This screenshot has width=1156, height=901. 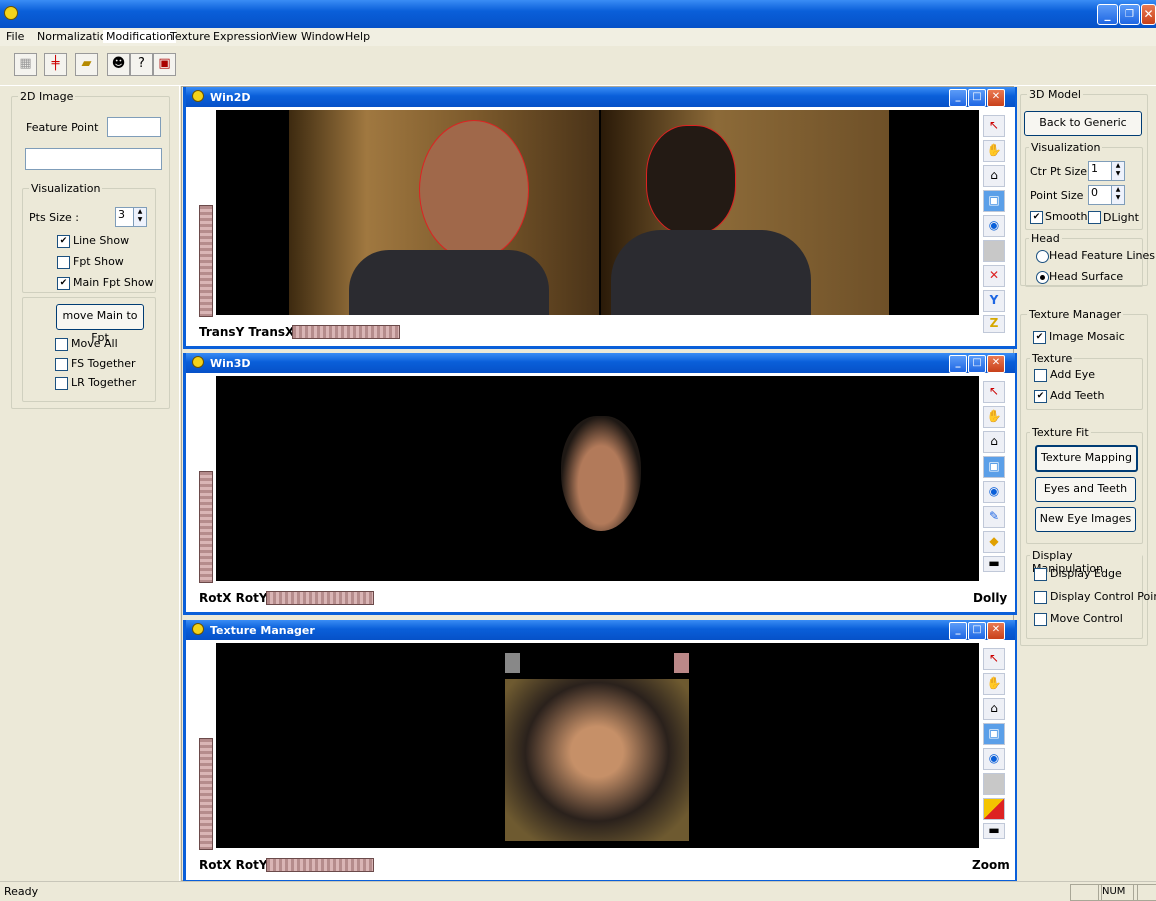 What do you see at coordinates (206, 527) in the screenshot?
I see `win3d-vertical-slider` at bounding box center [206, 527].